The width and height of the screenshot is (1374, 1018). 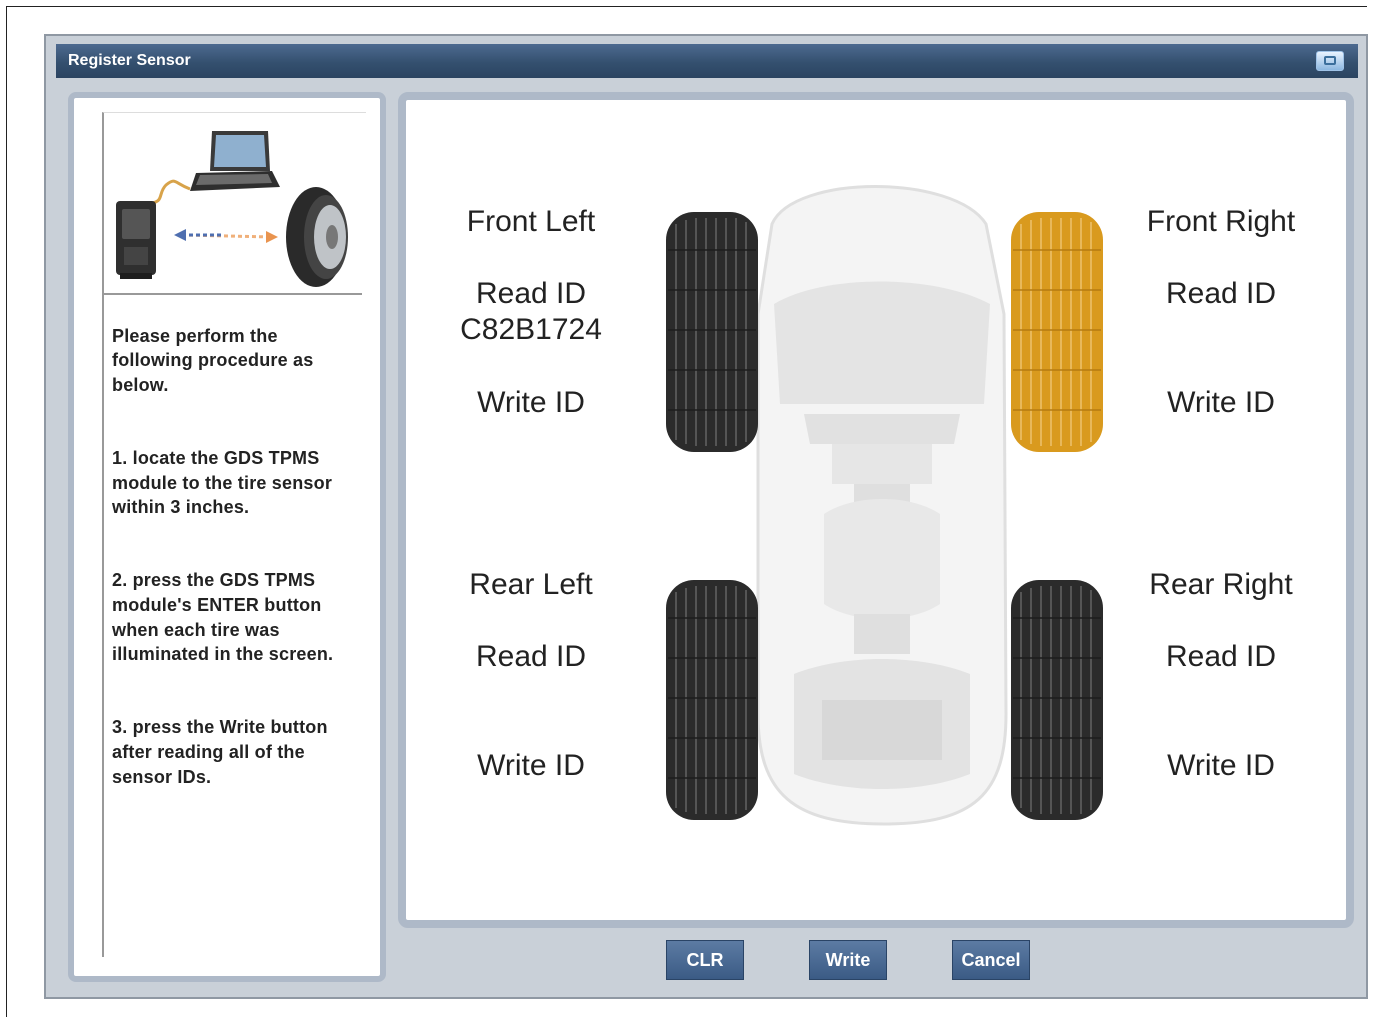 What do you see at coordinates (136, 240) in the screenshot?
I see `tpms-tool-icon` at bounding box center [136, 240].